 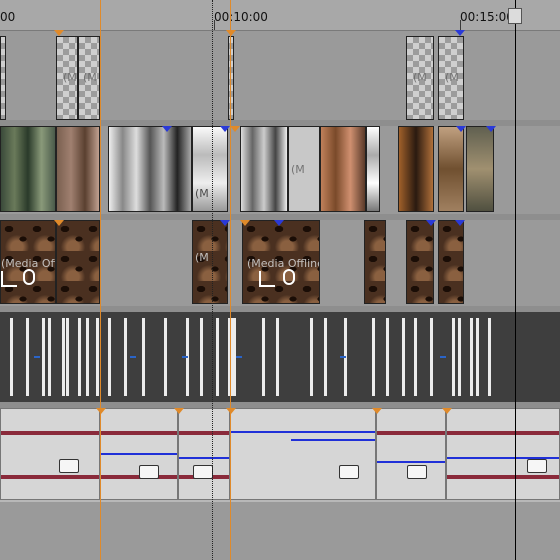 What do you see at coordinates (241, 17) in the screenshot?
I see `ruler-timecode-10min: 00:10:00` at bounding box center [241, 17].